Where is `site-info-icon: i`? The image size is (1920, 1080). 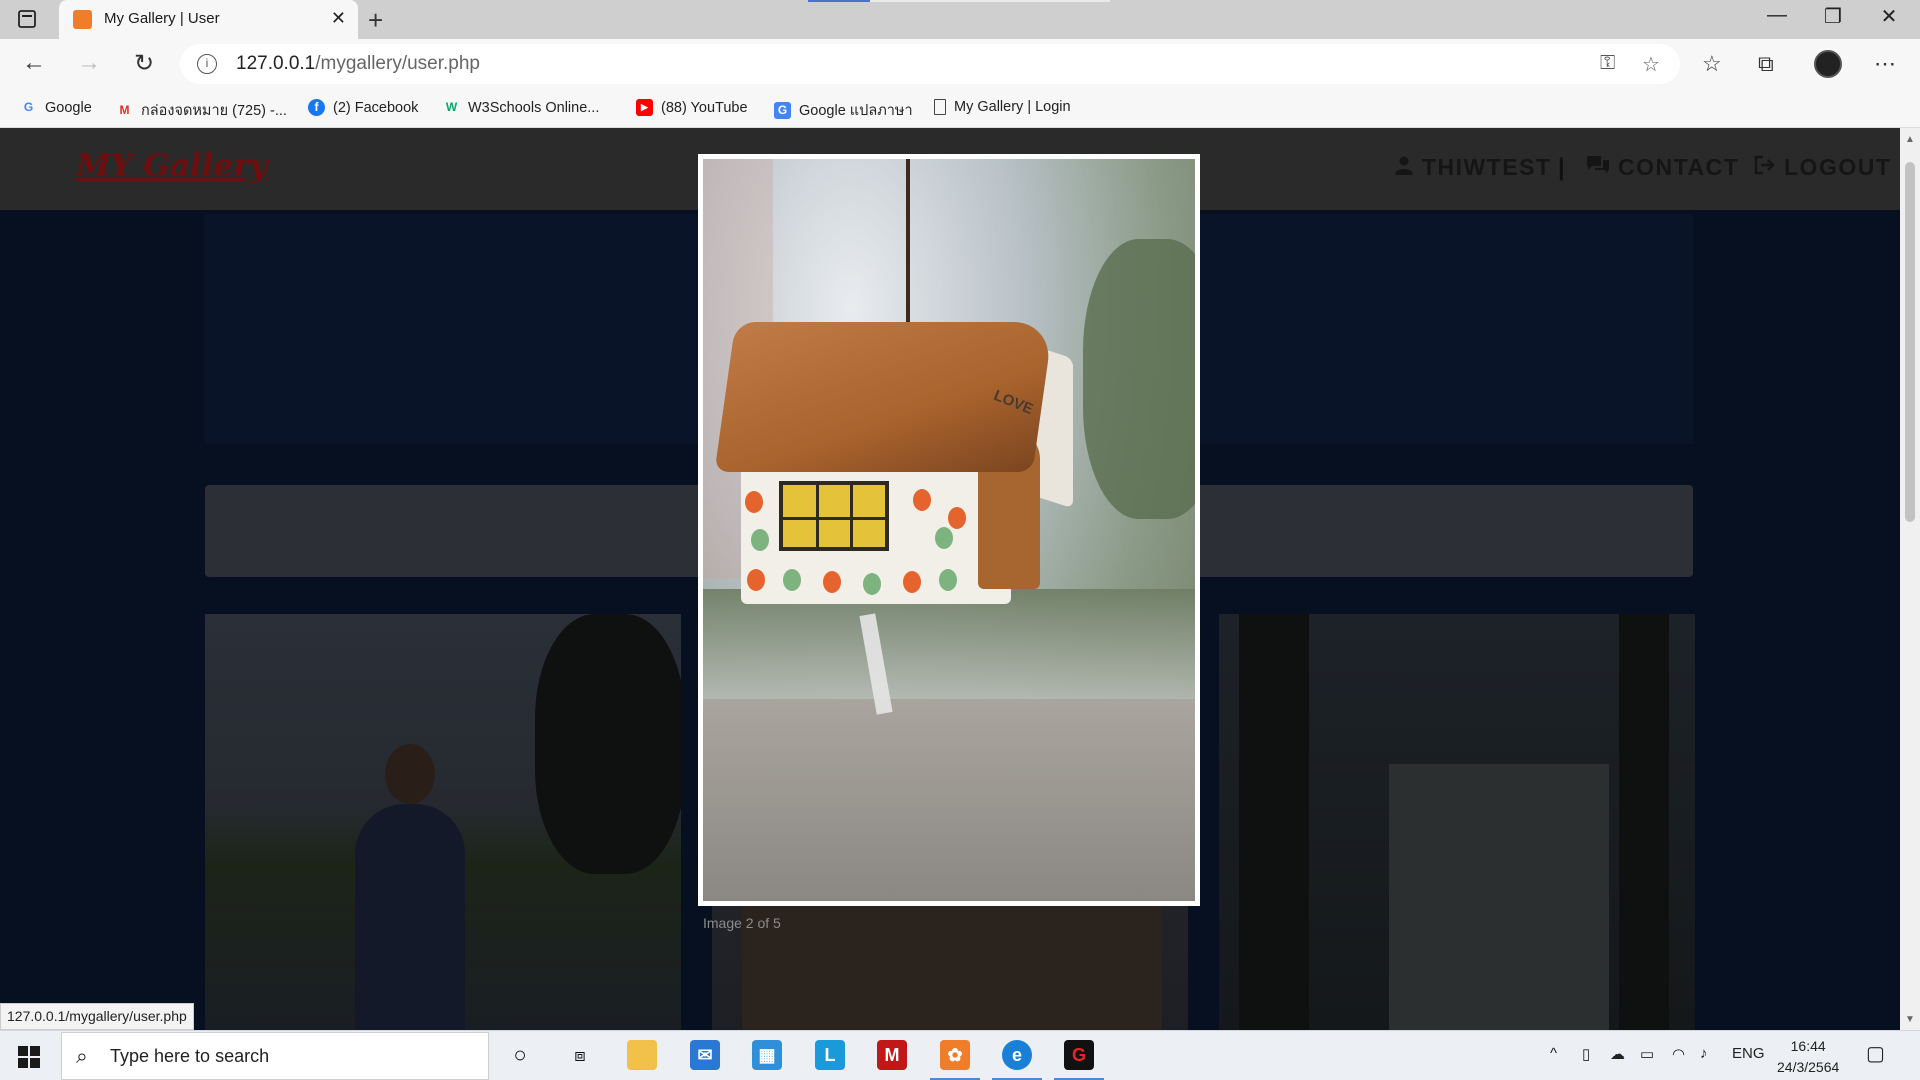 site-info-icon: i is located at coordinates (207, 64).